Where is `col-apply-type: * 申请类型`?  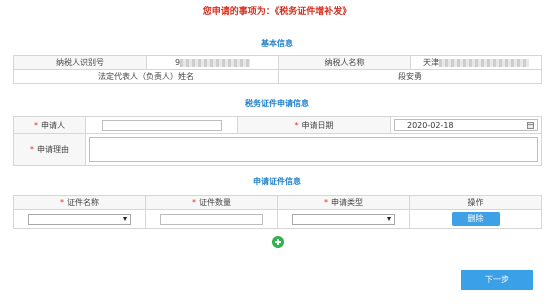
col-apply-type: * 申请类型 is located at coordinates (343, 202).